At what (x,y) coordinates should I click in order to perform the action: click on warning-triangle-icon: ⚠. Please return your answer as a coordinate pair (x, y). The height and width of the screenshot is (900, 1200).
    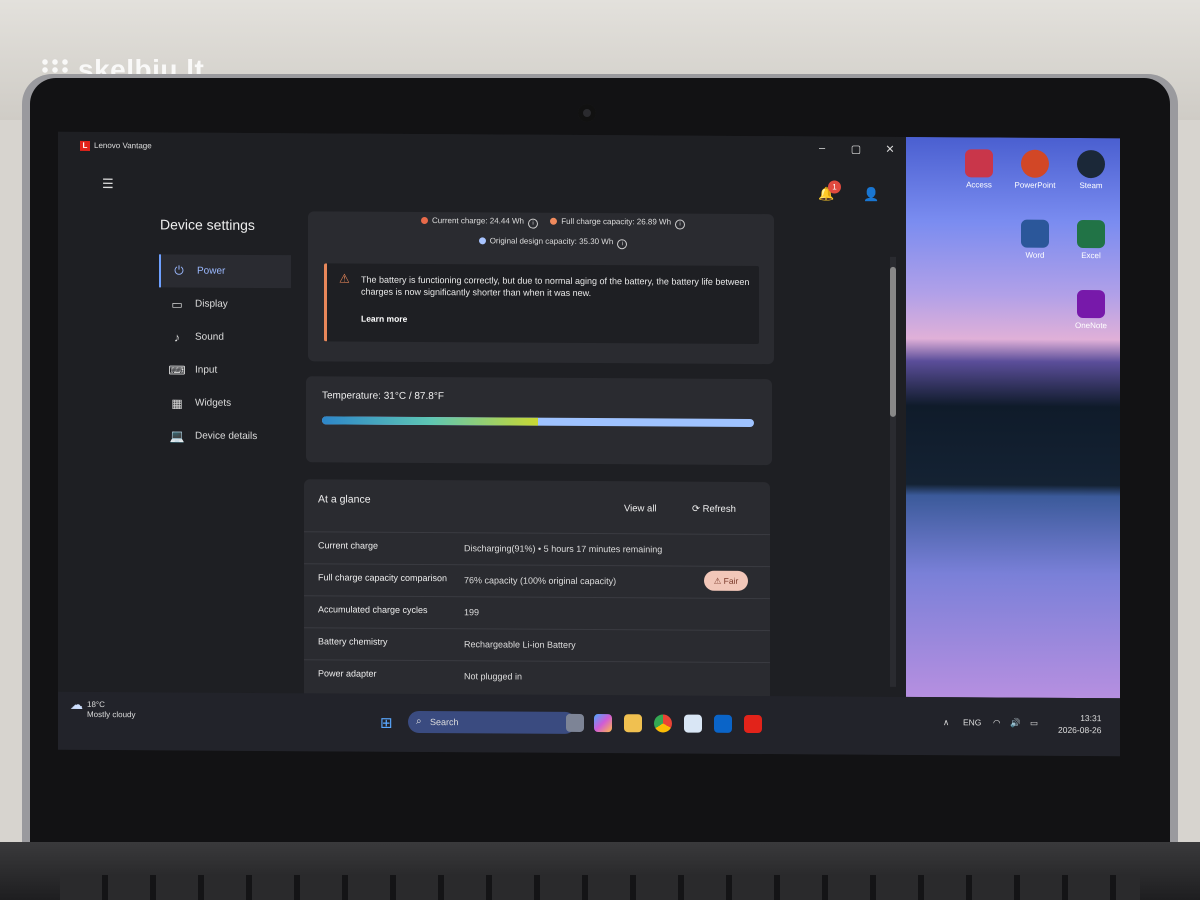
    Looking at the image, I should click on (344, 278).